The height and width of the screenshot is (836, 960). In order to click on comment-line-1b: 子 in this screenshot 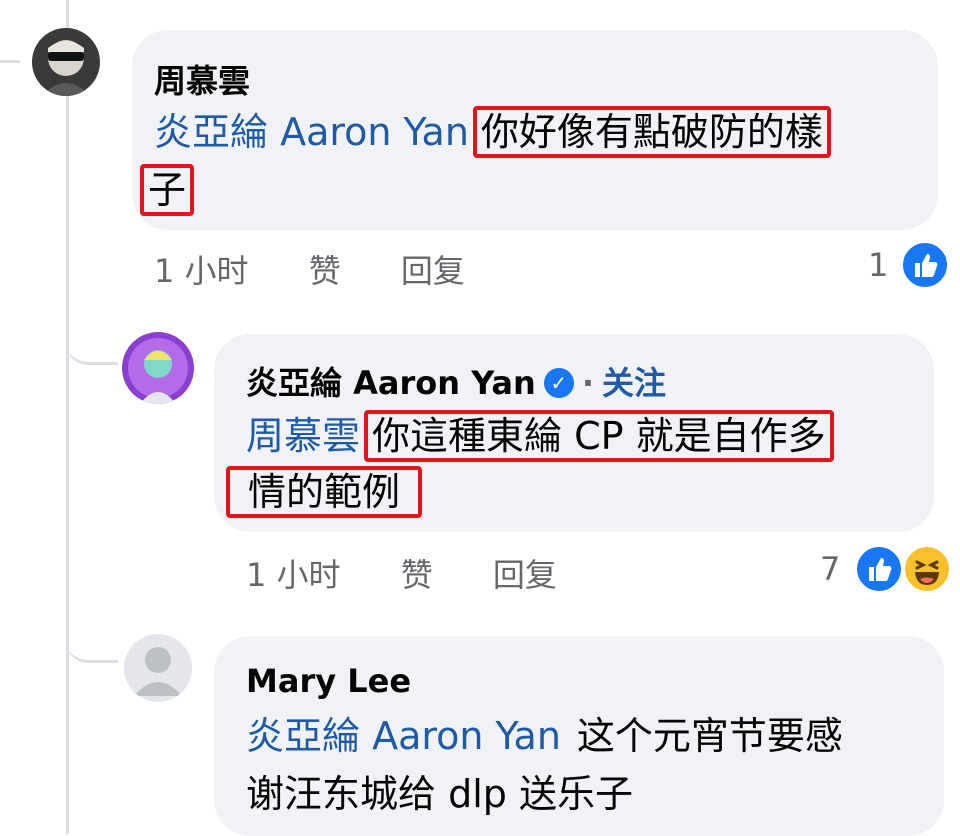, I will do `click(167, 190)`.